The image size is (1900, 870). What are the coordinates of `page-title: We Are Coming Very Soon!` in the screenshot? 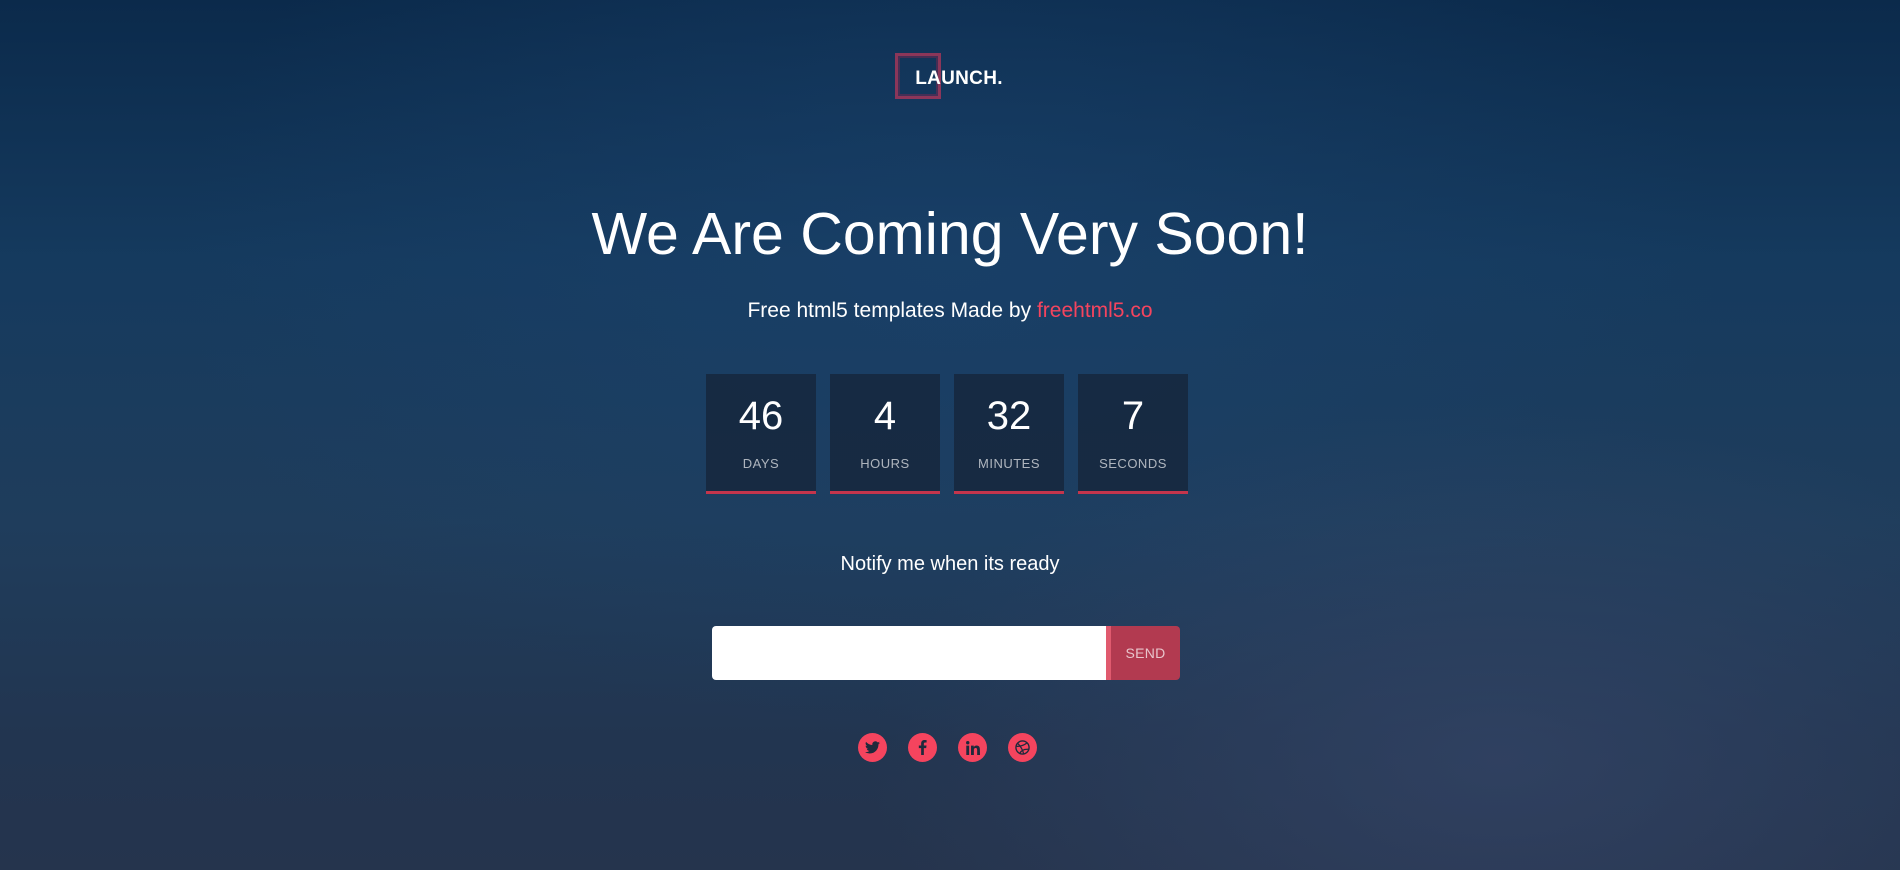 It's located at (950, 234).